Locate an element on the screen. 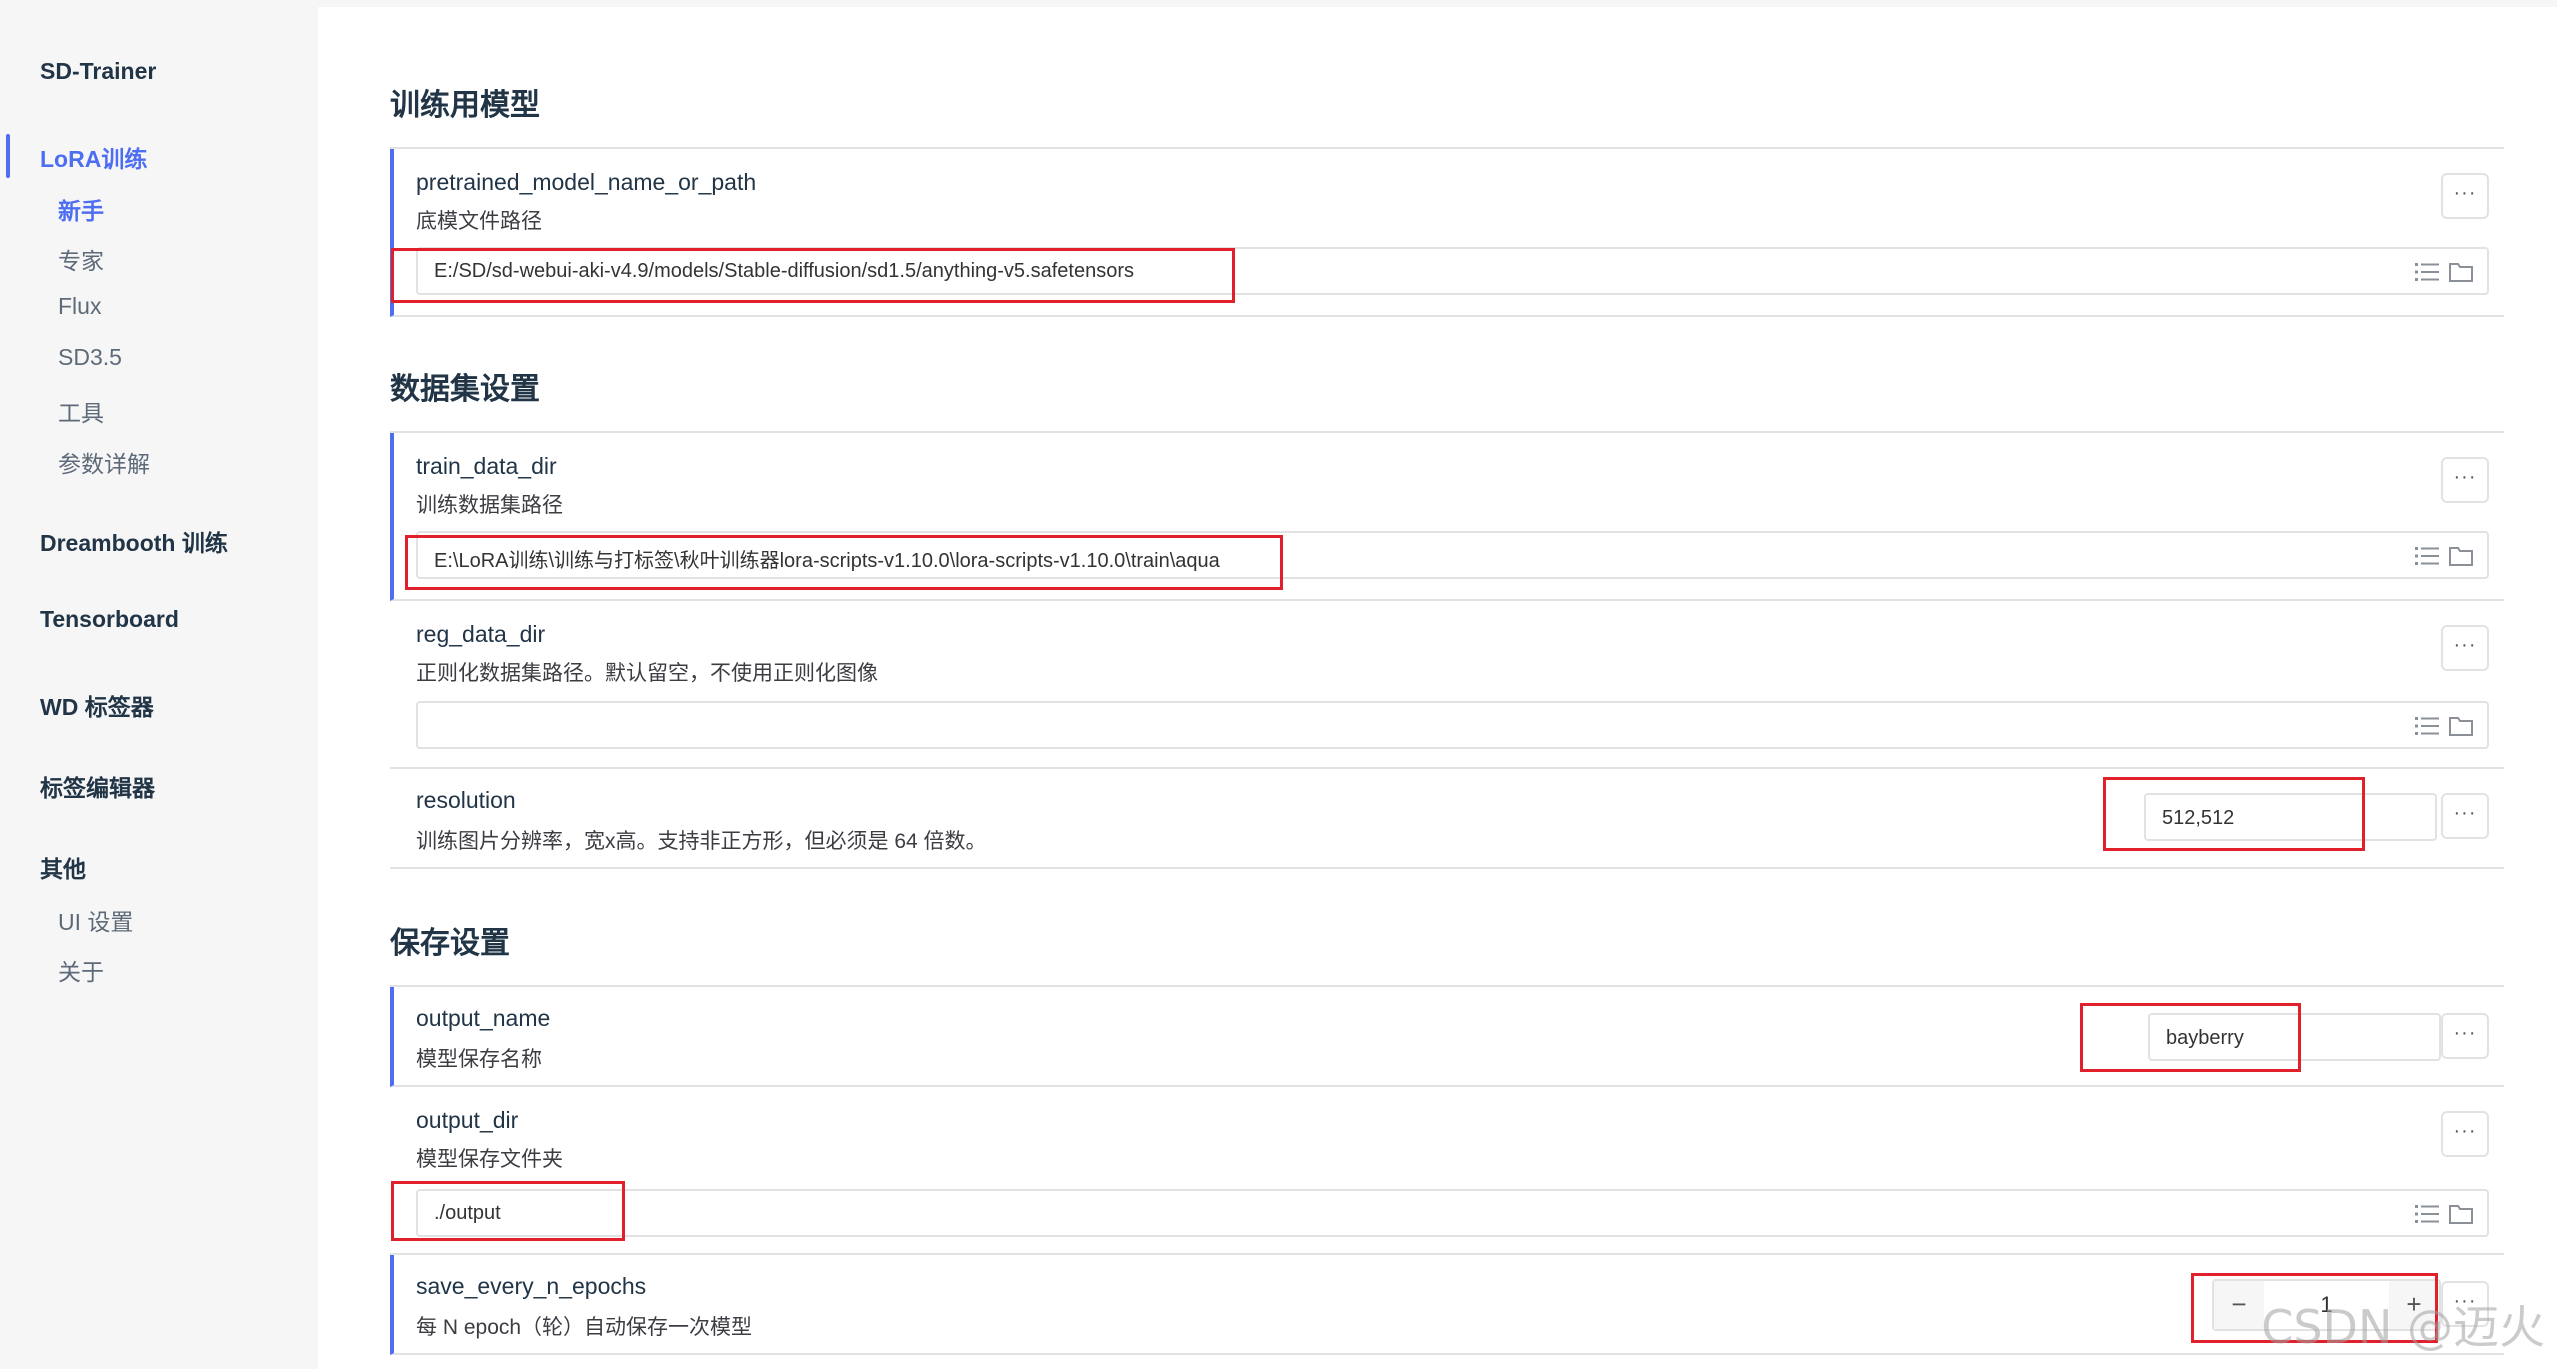 The width and height of the screenshot is (2557, 1369). nav-item-expert: 专家 is located at coordinates (81, 259).